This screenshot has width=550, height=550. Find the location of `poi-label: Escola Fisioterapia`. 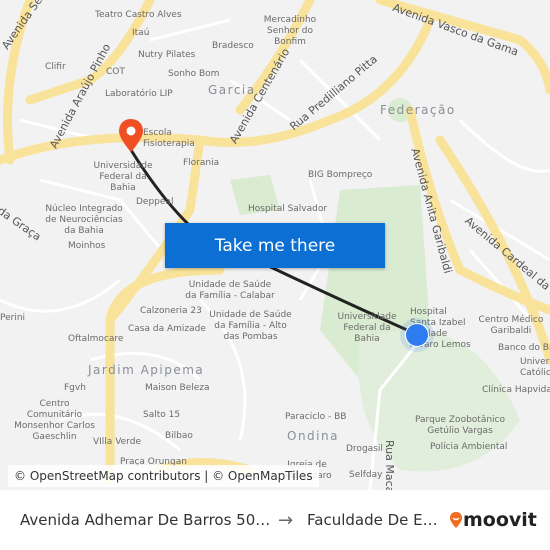

poi-label: Escola Fisioterapia is located at coordinates (169, 138).